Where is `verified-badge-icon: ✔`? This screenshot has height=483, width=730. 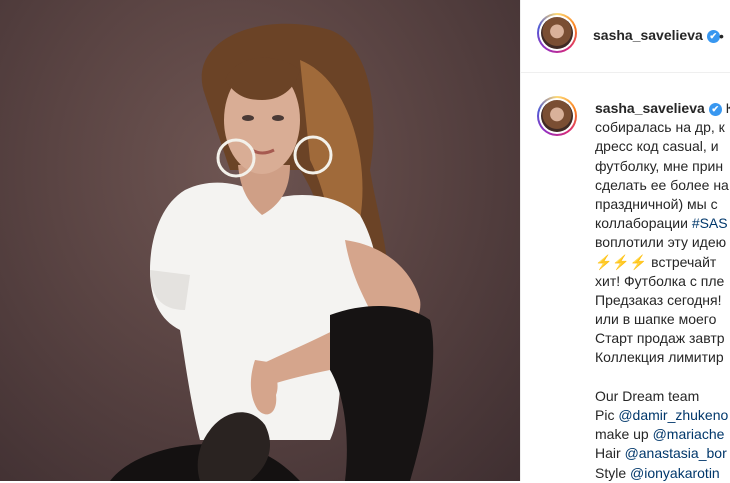
verified-badge-icon: ✔ is located at coordinates (713, 36).